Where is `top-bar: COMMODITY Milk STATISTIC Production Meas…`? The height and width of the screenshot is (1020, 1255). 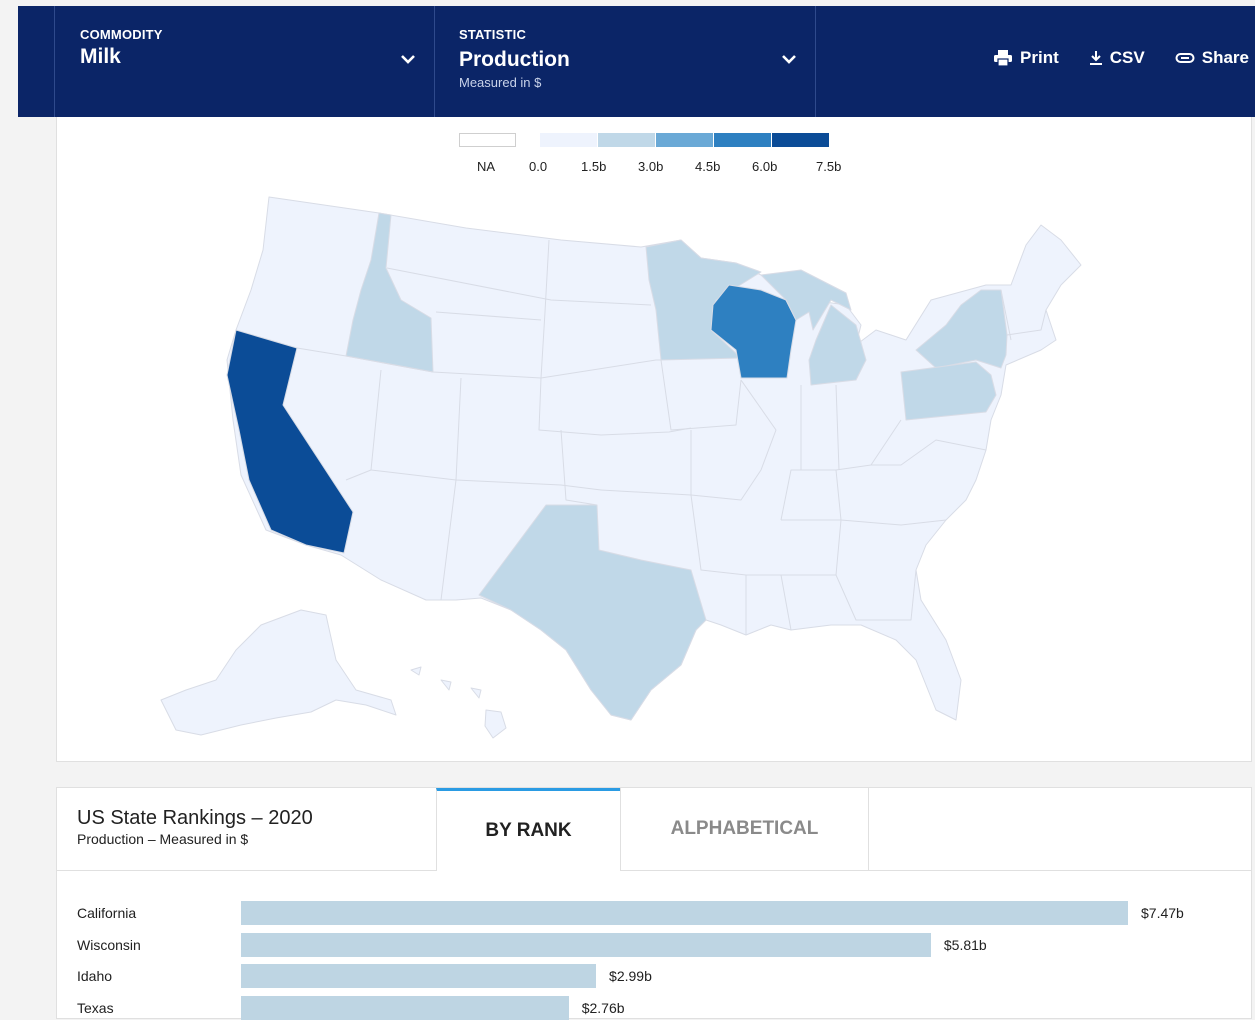
top-bar: COMMODITY Milk STATISTIC Production Meas… is located at coordinates (636, 61).